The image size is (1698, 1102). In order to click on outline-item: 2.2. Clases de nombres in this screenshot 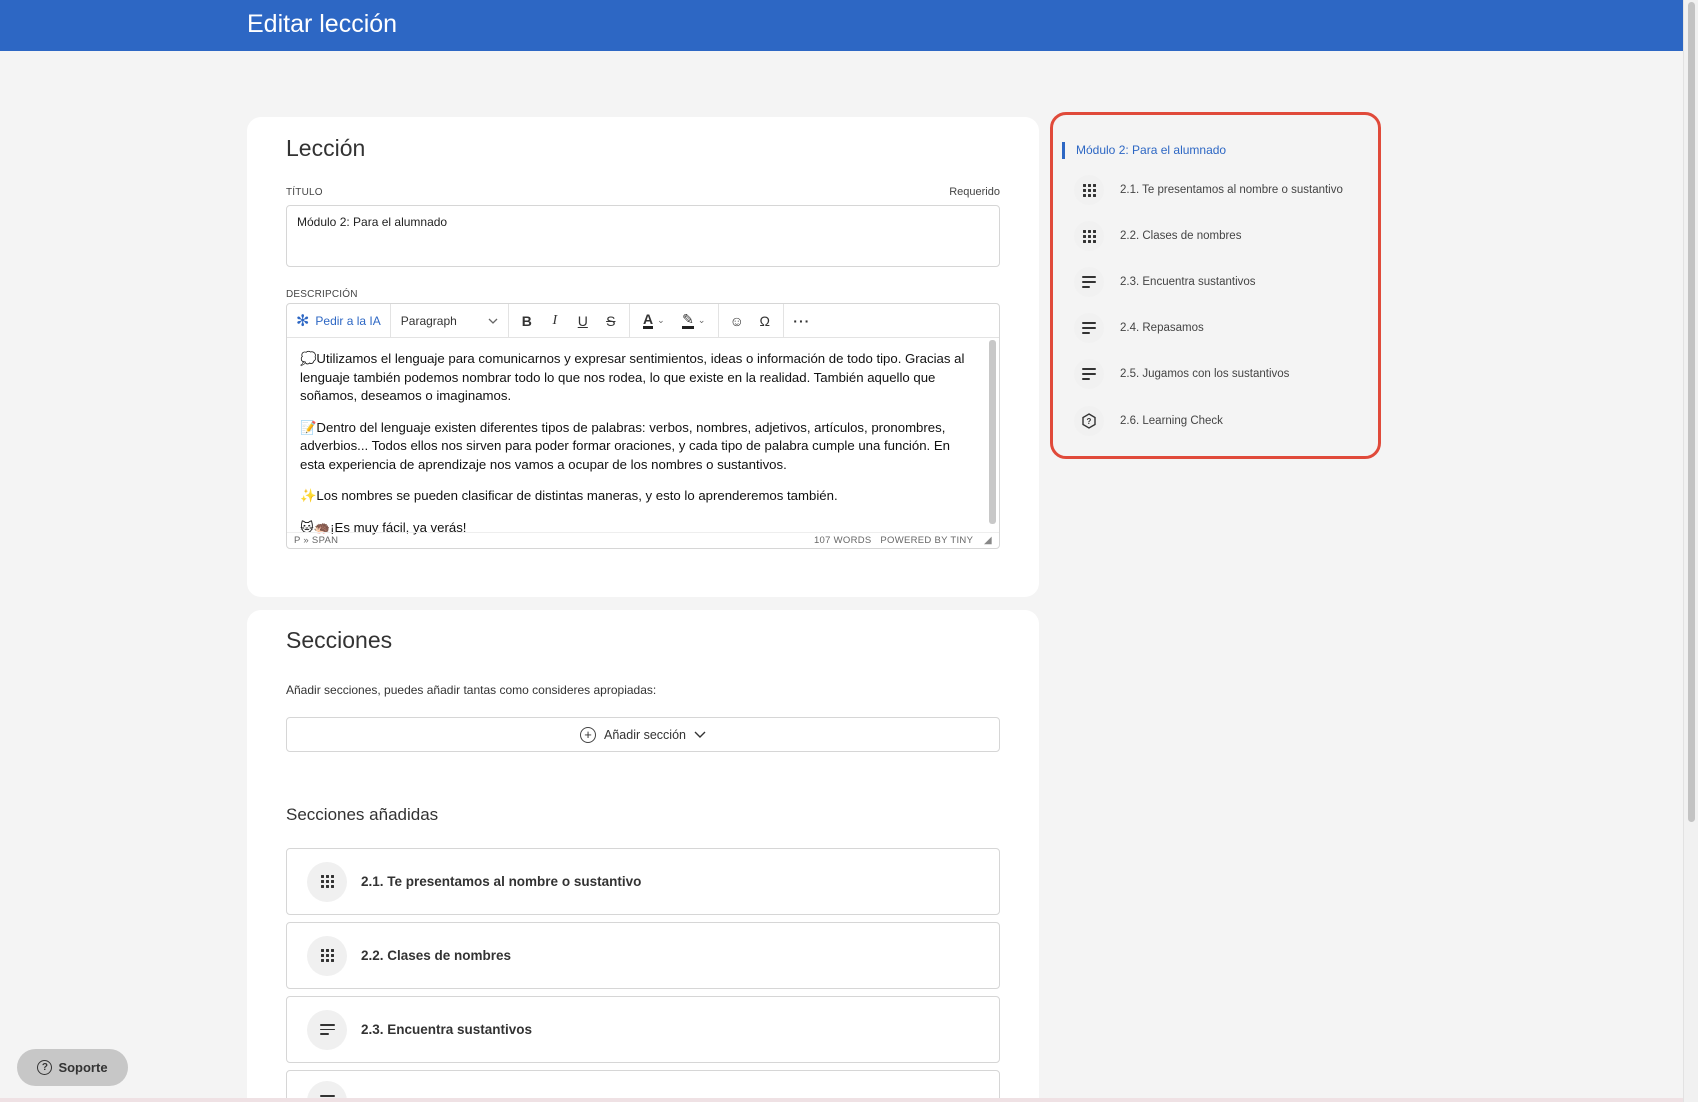, I will do `click(1157, 236)`.